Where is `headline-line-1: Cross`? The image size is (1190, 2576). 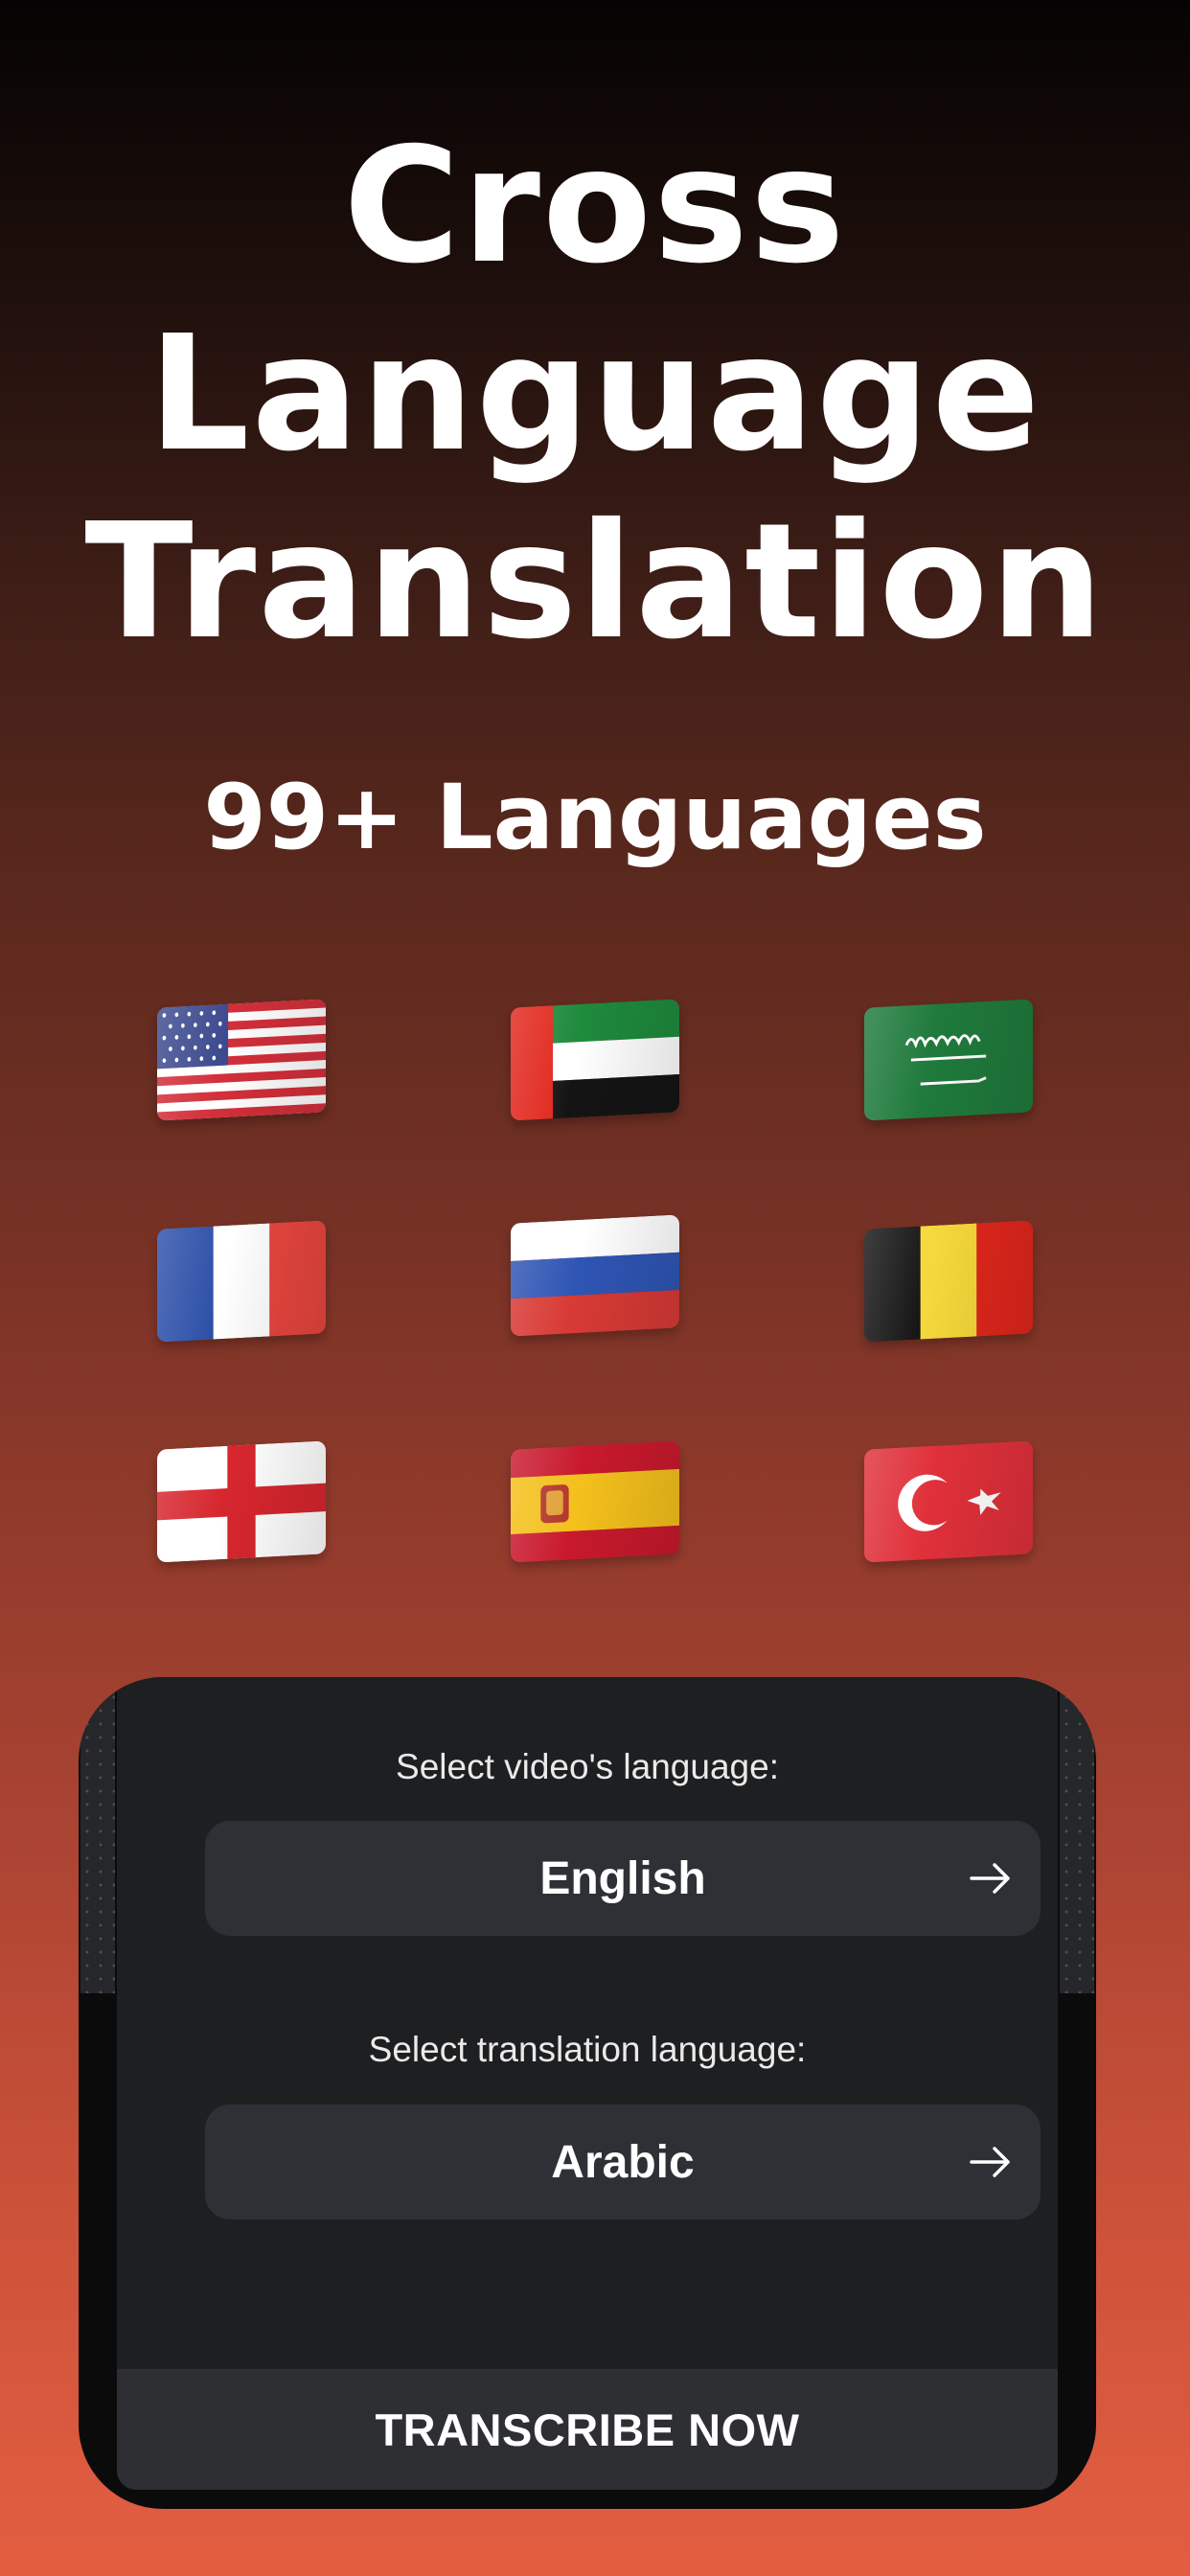 headline-line-1: Cross is located at coordinates (595, 206).